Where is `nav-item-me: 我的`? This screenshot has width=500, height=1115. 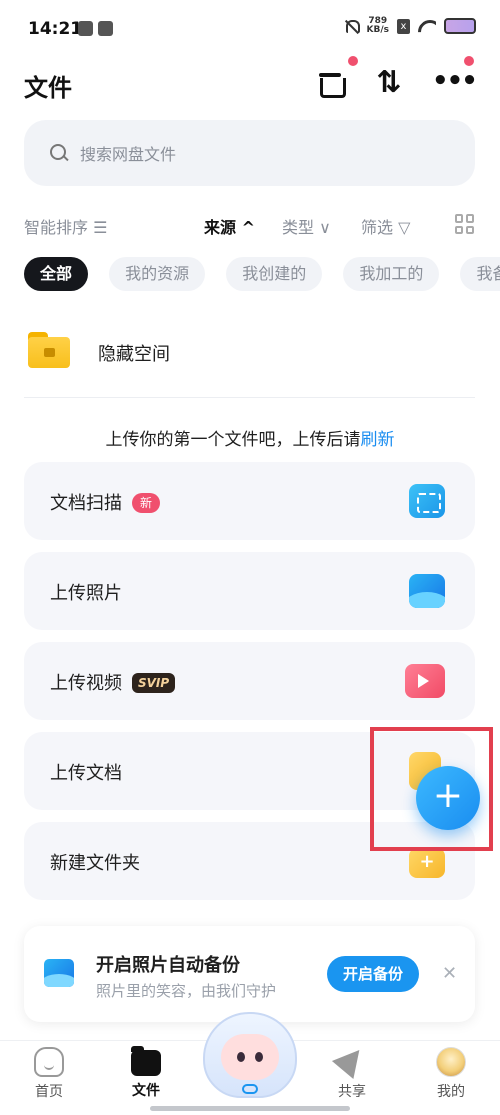
nav-item-me: 我的 is located at coordinates (451, 1074).